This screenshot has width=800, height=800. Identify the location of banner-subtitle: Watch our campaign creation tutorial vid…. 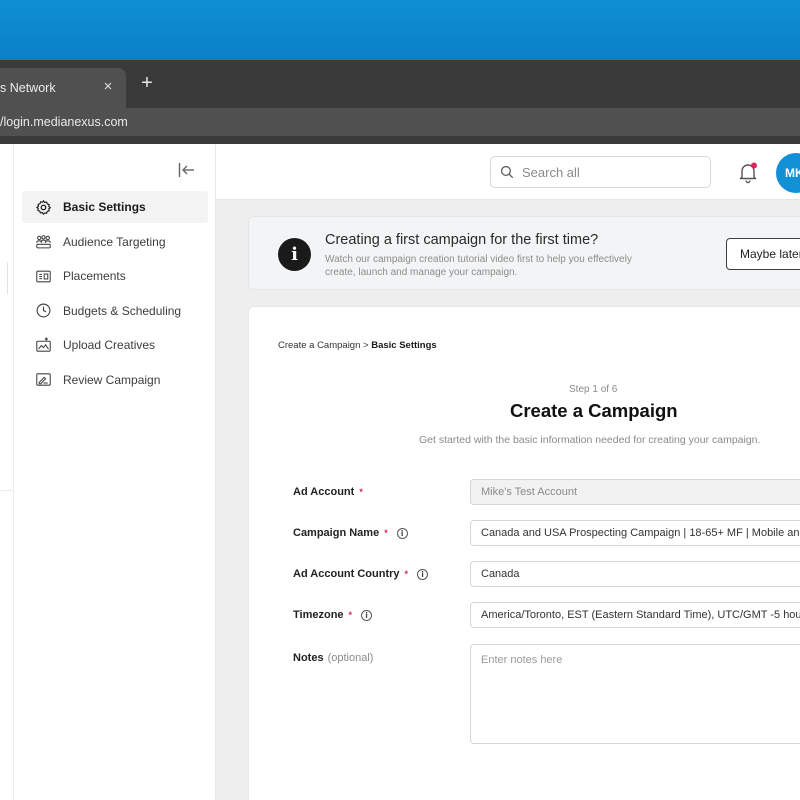
(478, 266).